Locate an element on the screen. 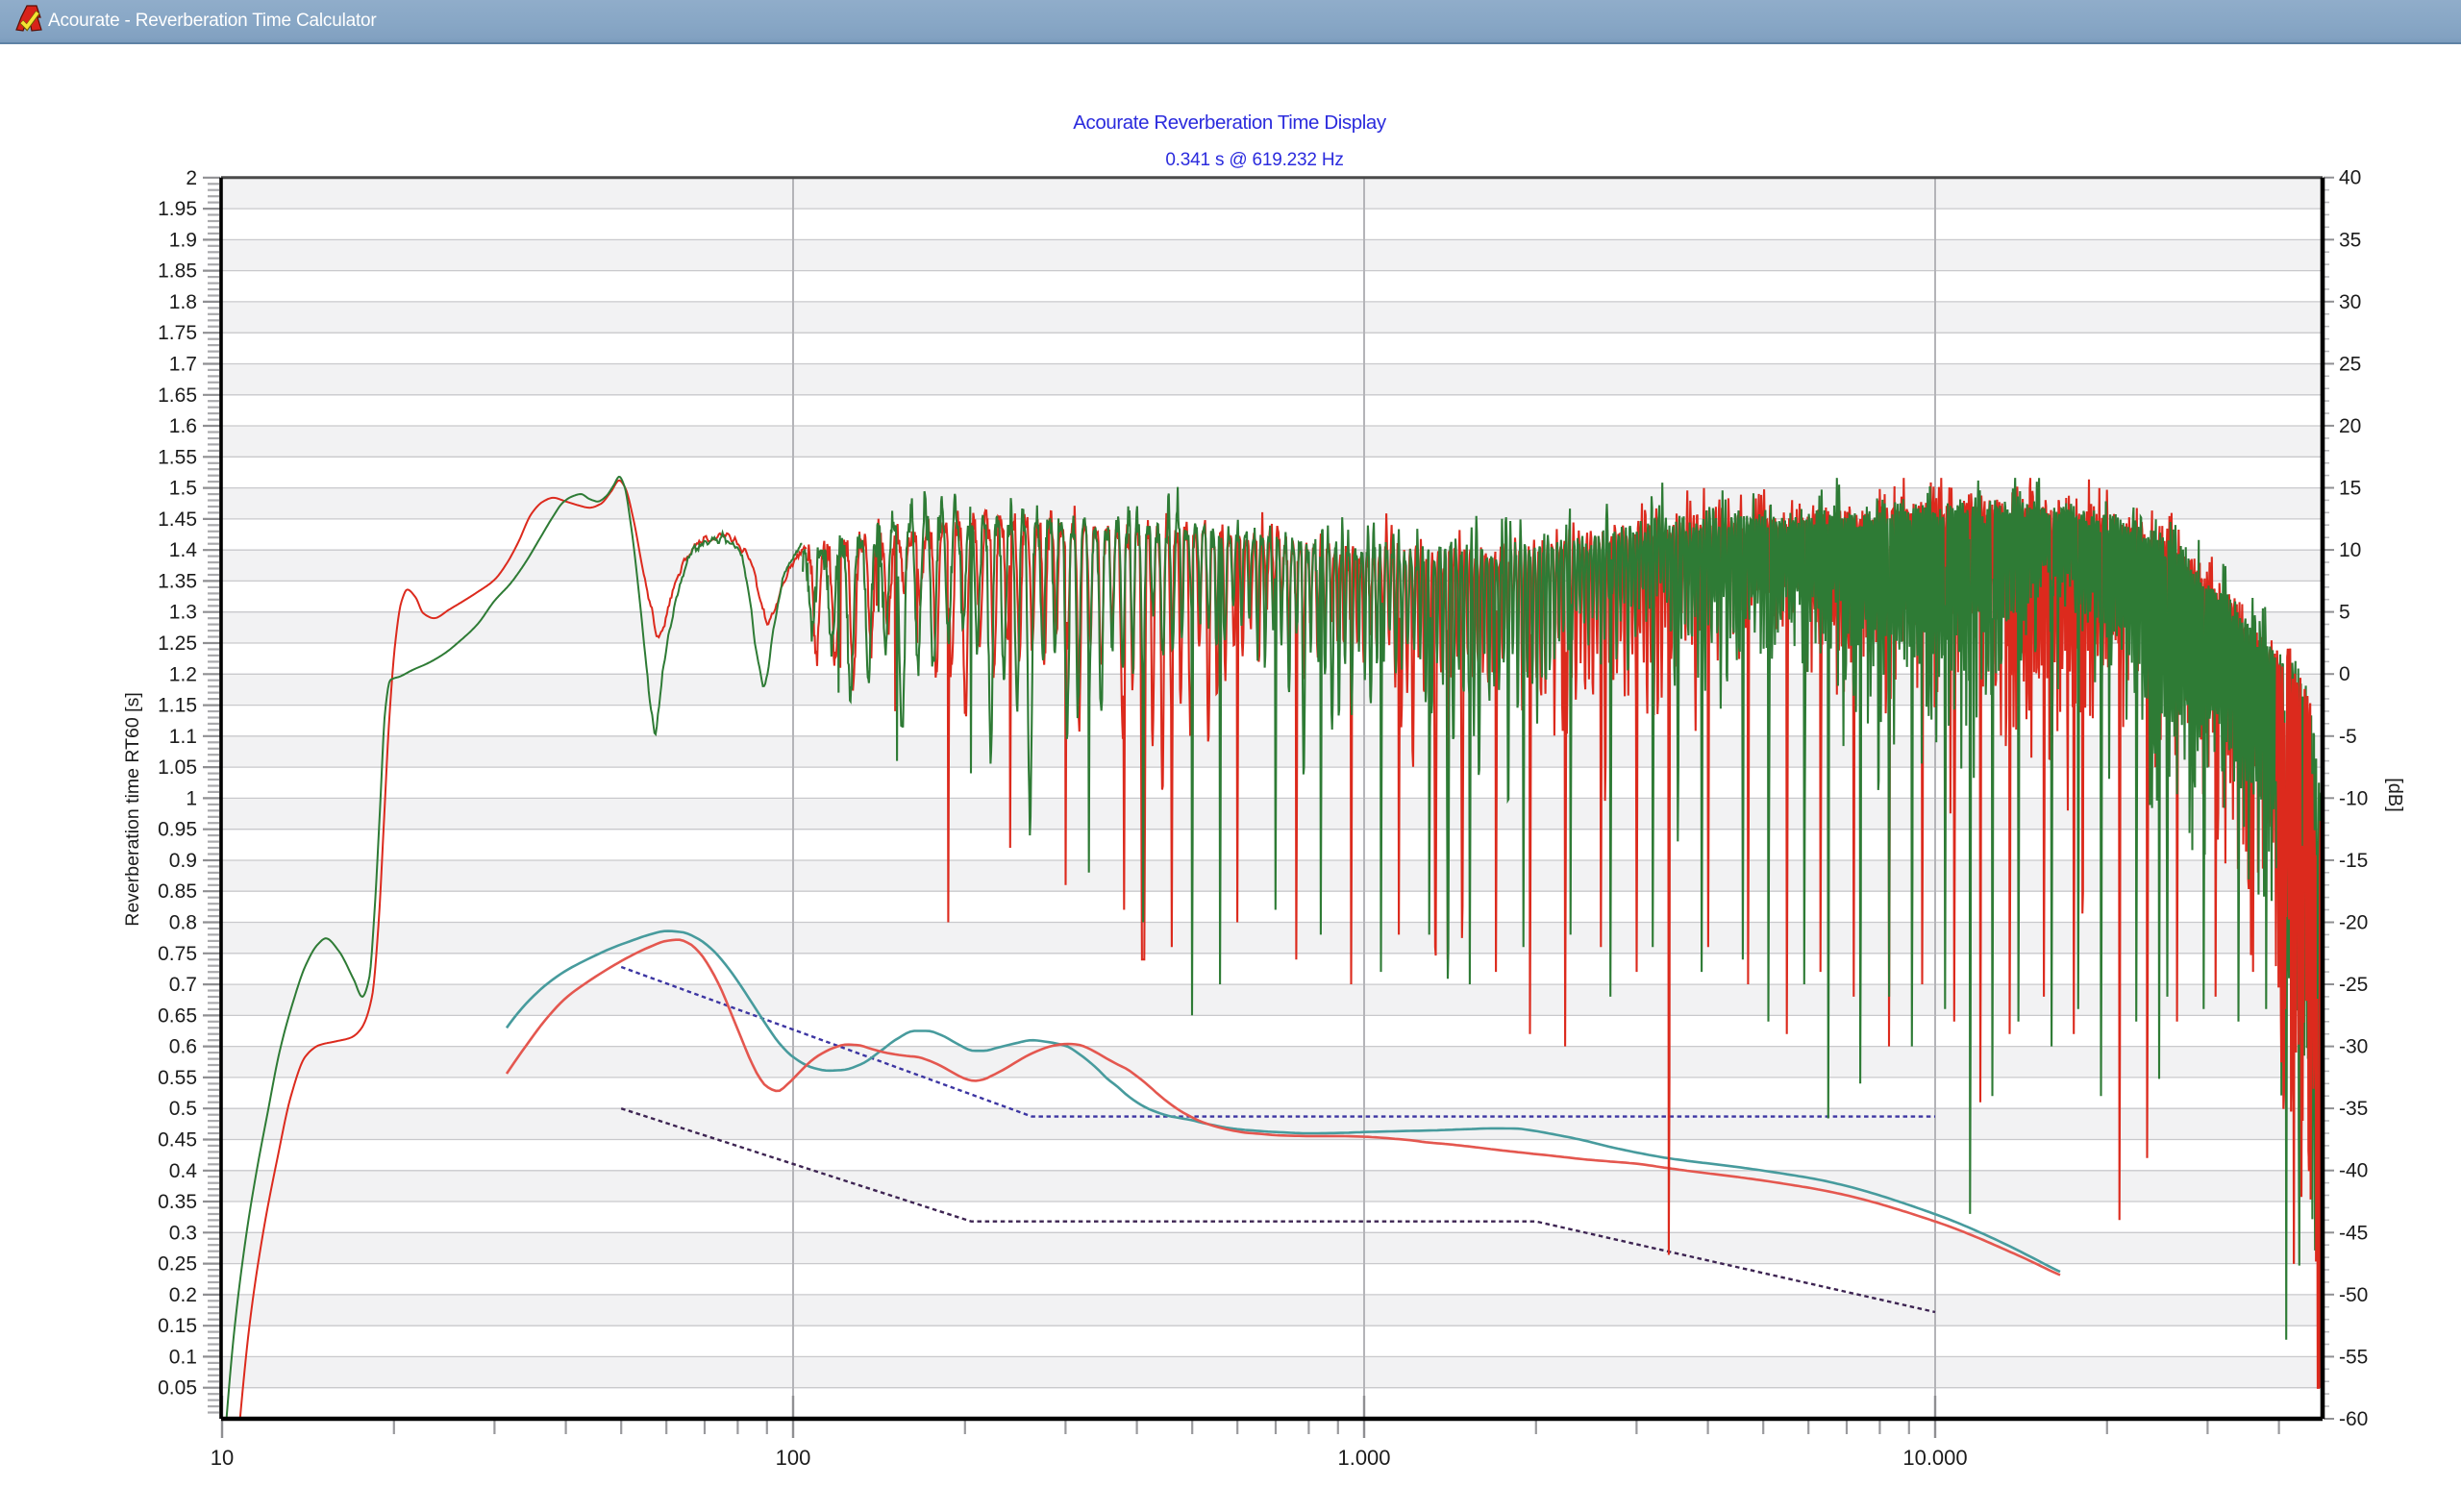 This screenshot has height=1512, width=2461. svg-text: -35 is located at coordinates (2353, 1109).